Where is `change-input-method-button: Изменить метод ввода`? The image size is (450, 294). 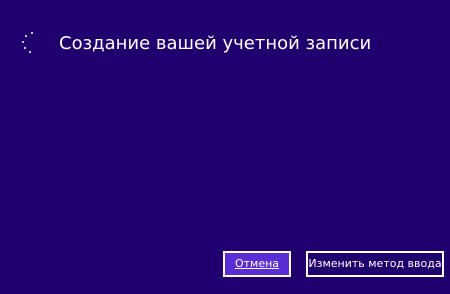 change-input-method-button: Изменить метод ввода is located at coordinates (375, 264).